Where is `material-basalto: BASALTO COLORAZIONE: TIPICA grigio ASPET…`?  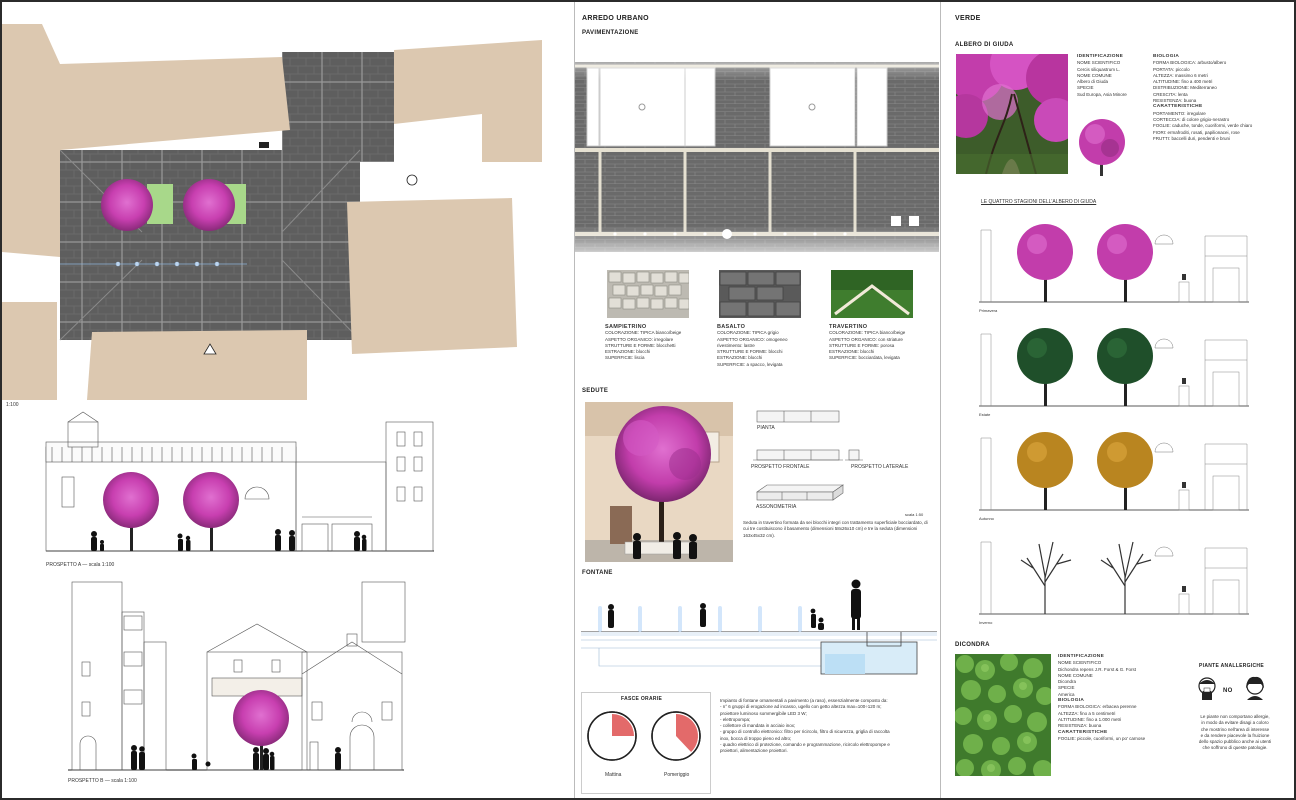
material-basalto: BASALTO COLORAZIONE: TIPICA grigio ASPET… is located at coordinates (752, 346).